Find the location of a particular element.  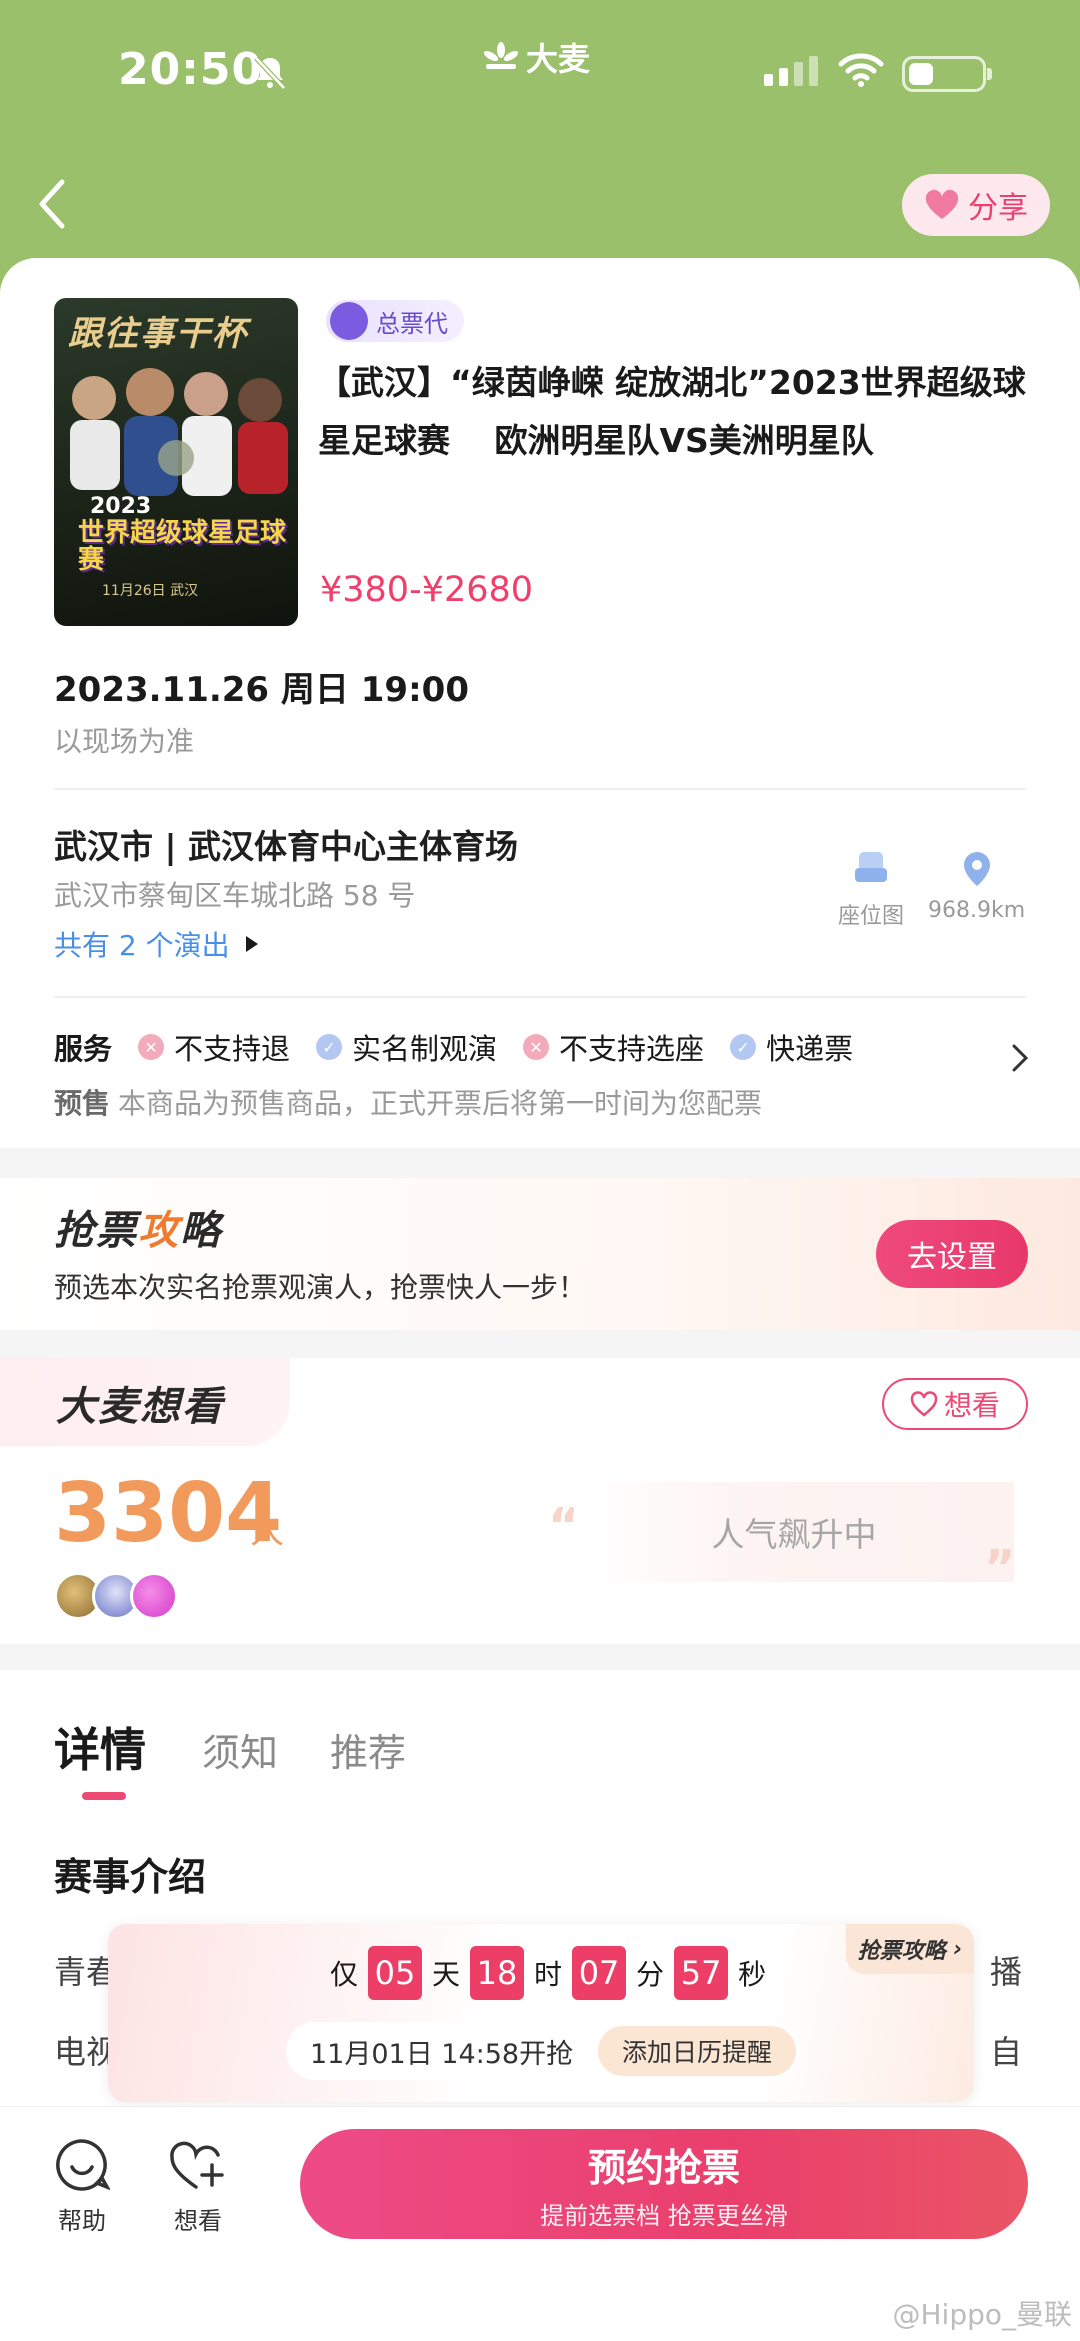

chevron-right-icon is located at coordinates (1020, 1058).